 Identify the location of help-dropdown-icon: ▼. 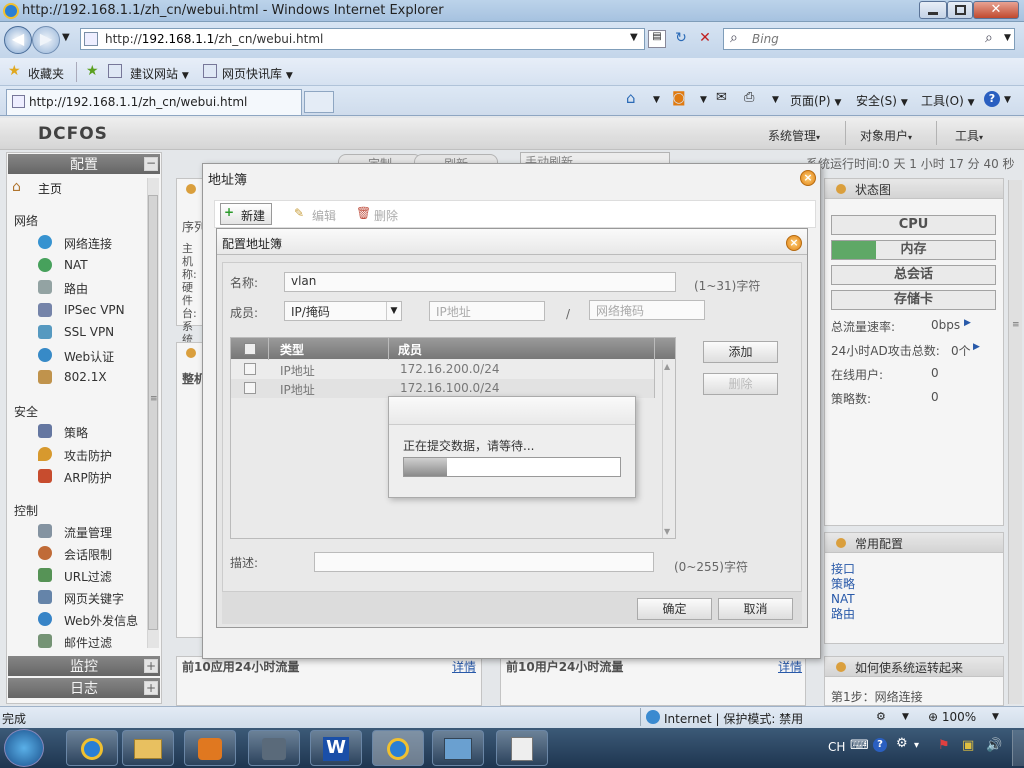
(1007, 100).